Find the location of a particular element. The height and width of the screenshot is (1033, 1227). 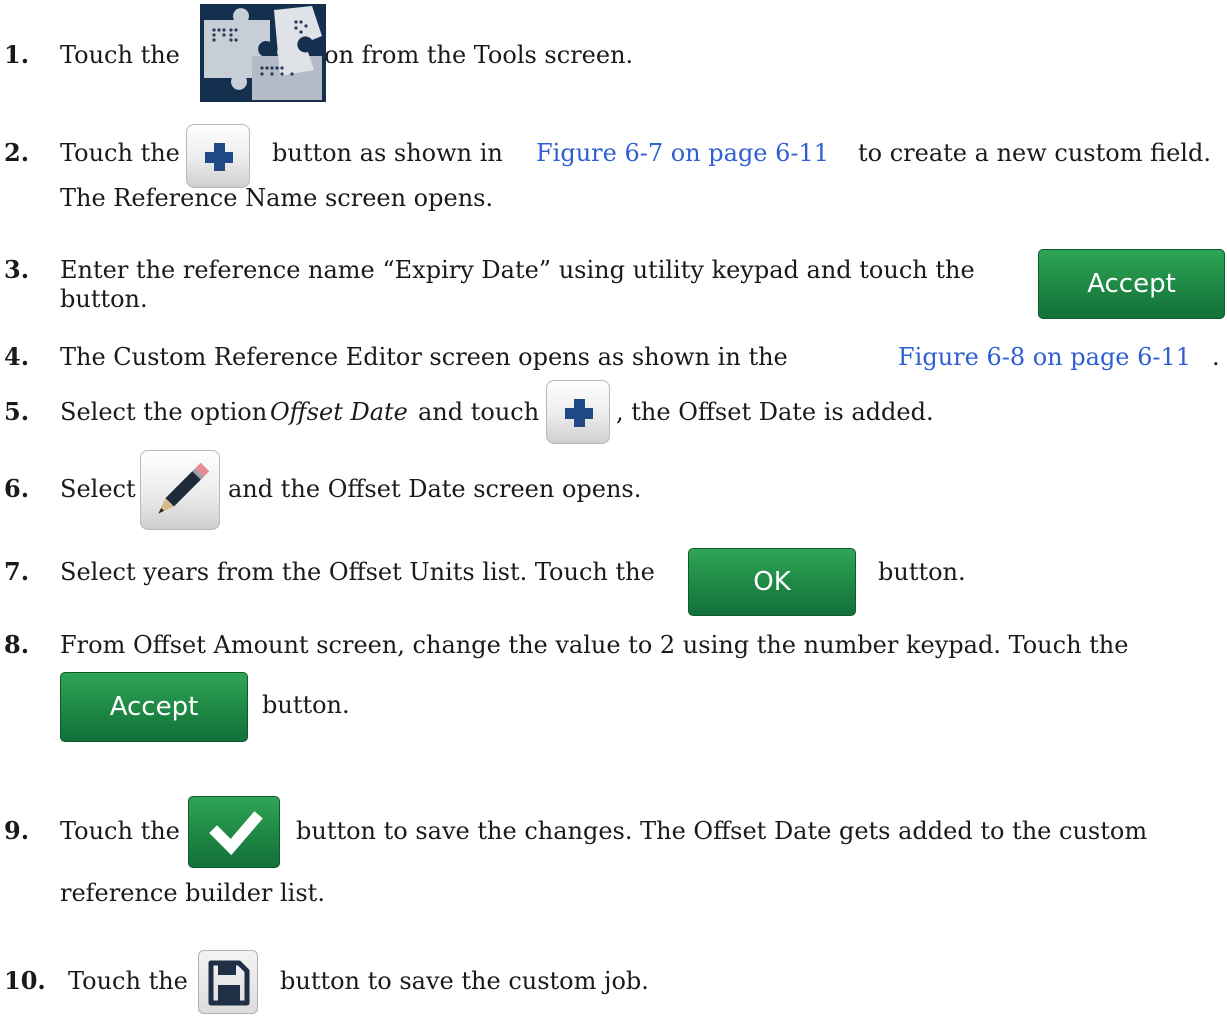

step-number: 10. is located at coordinates (25, 980).